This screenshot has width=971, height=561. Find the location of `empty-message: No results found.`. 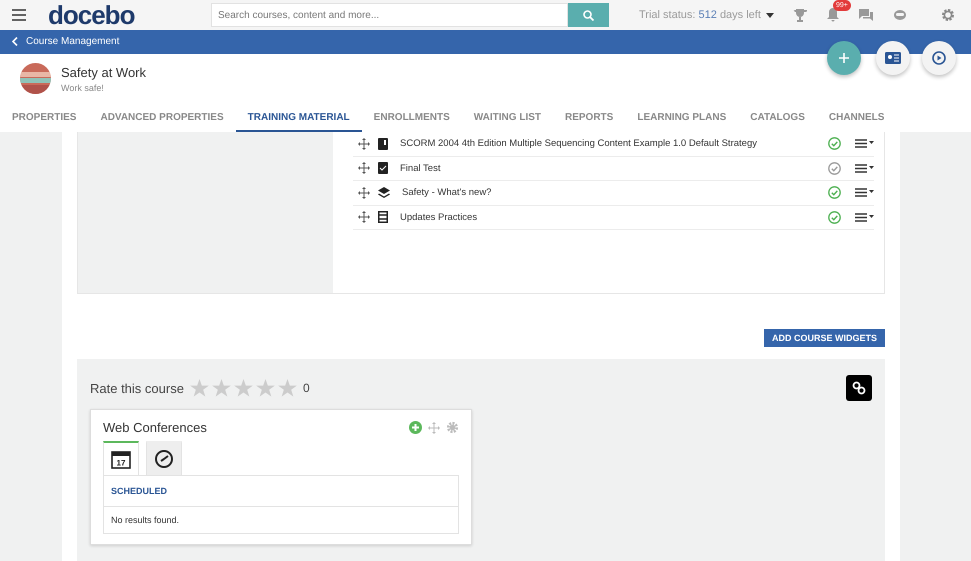

empty-message: No results found. is located at coordinates (145, 520).